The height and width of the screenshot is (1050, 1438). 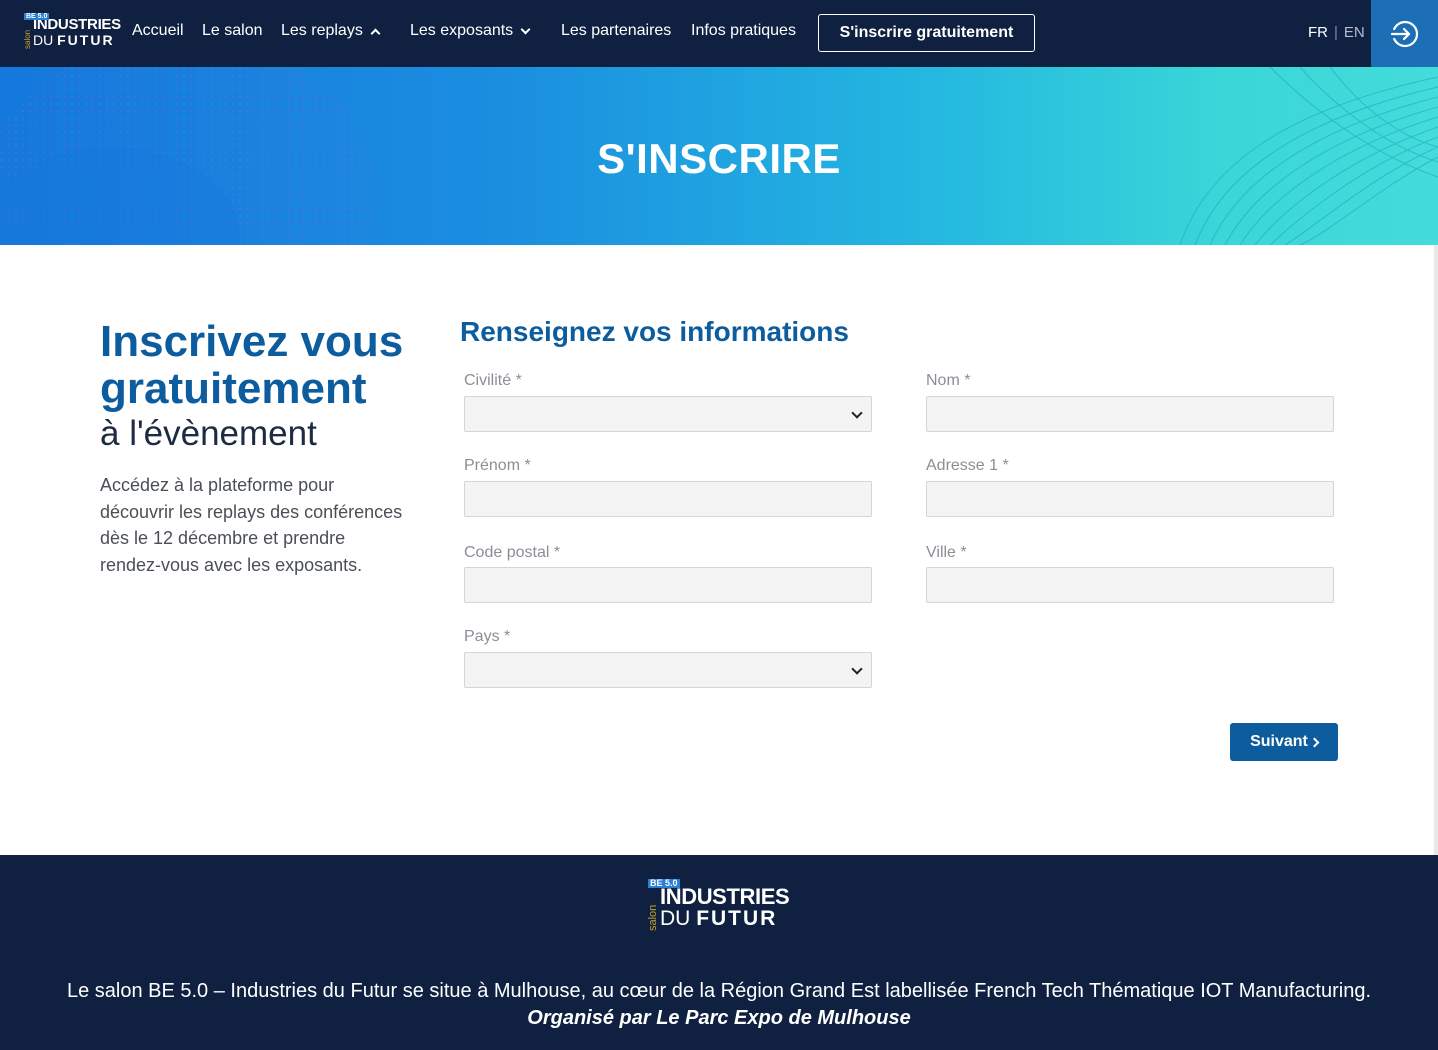 I want to click on nav-item-le-salon: Le salon, so click(x=232, y=31).